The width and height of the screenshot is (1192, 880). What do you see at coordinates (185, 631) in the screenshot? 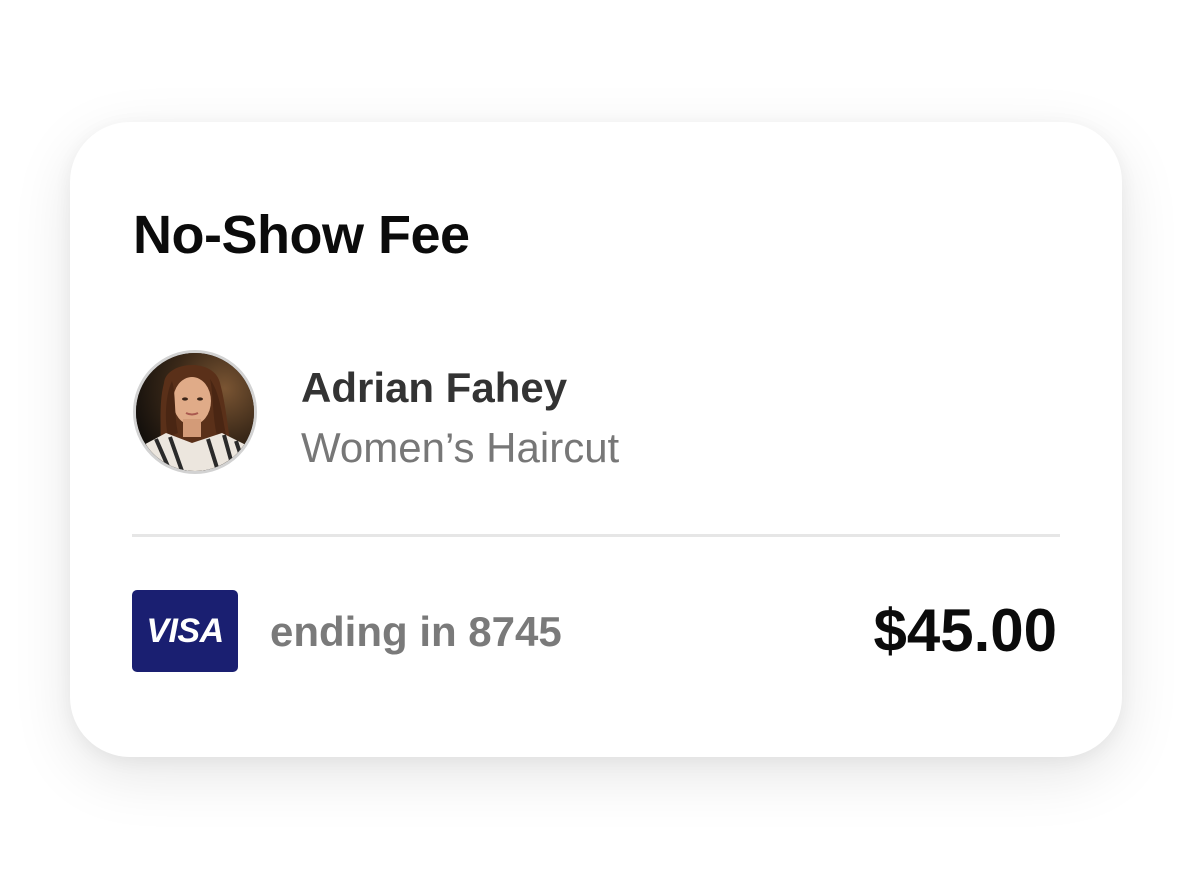
I see `visa-card-icon: VISA` at bounding box center [185, 631].